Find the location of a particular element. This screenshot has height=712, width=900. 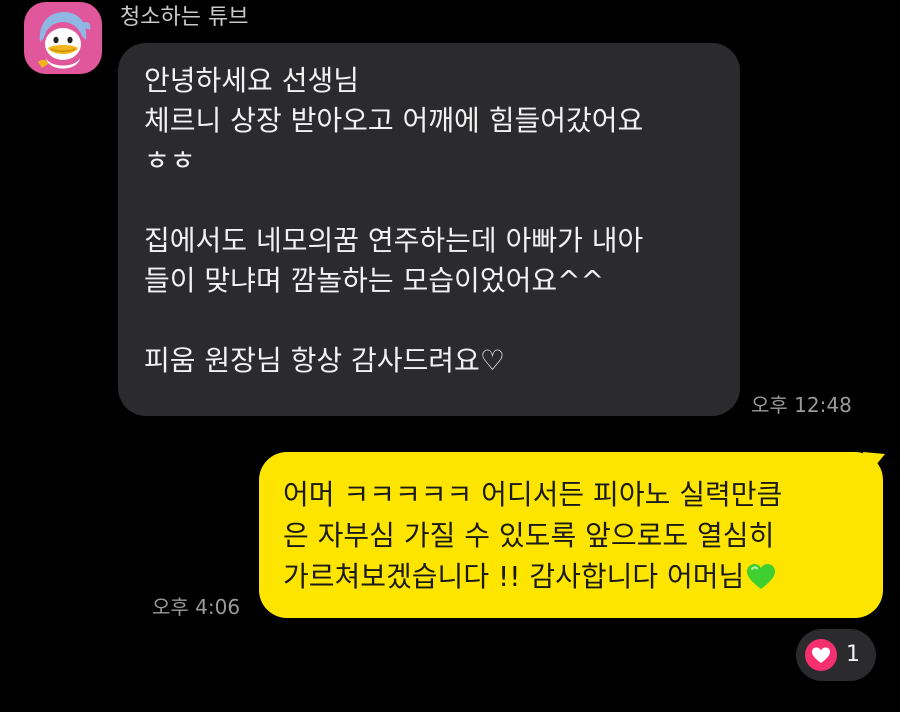

message-line: 가르쳐보겠습니다 !! 감사합니다 어머님 is located at coordinates (514, 576).